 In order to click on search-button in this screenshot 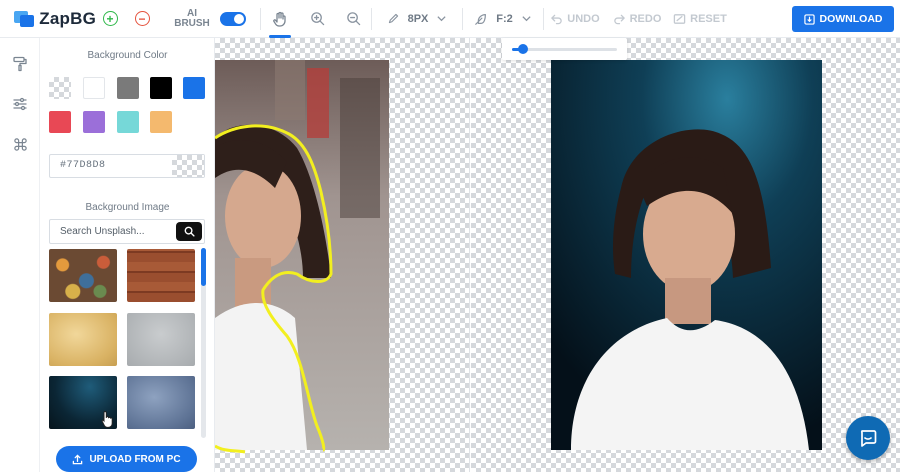, I will do `click(189, 231)`.